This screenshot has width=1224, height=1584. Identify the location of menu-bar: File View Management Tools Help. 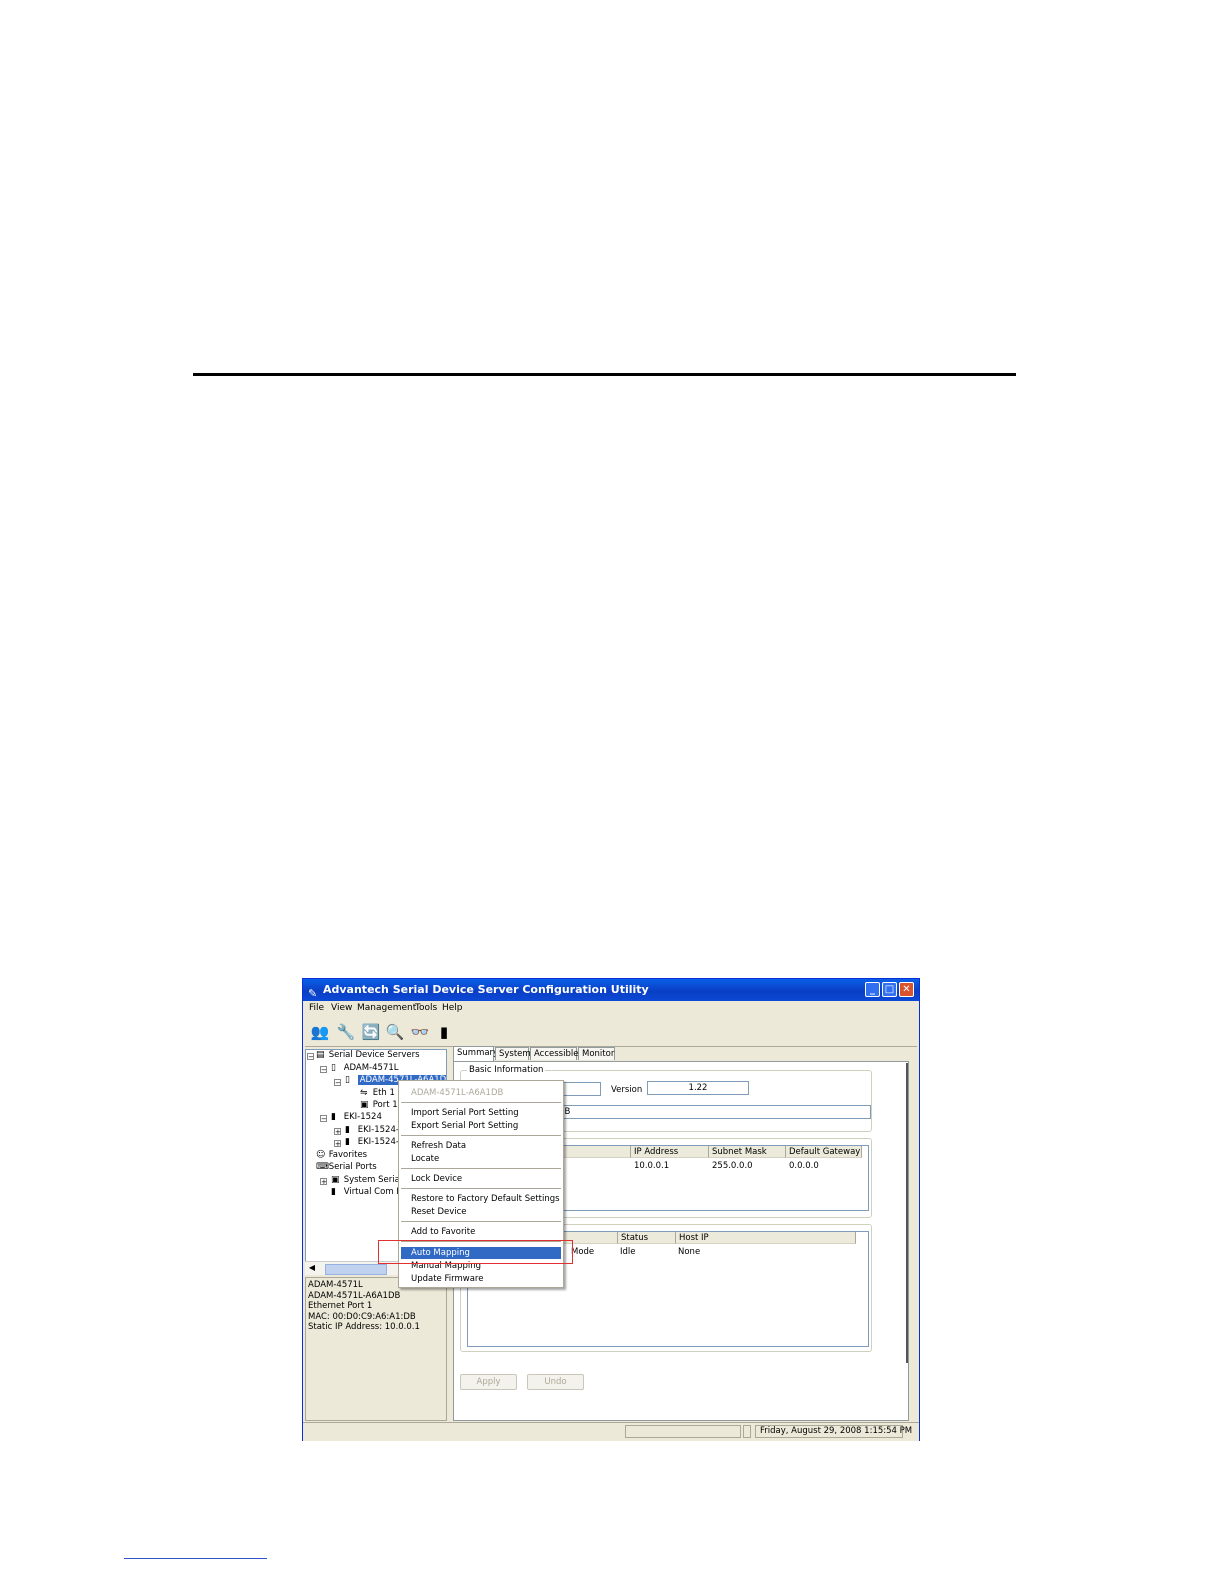
(611, 1008).